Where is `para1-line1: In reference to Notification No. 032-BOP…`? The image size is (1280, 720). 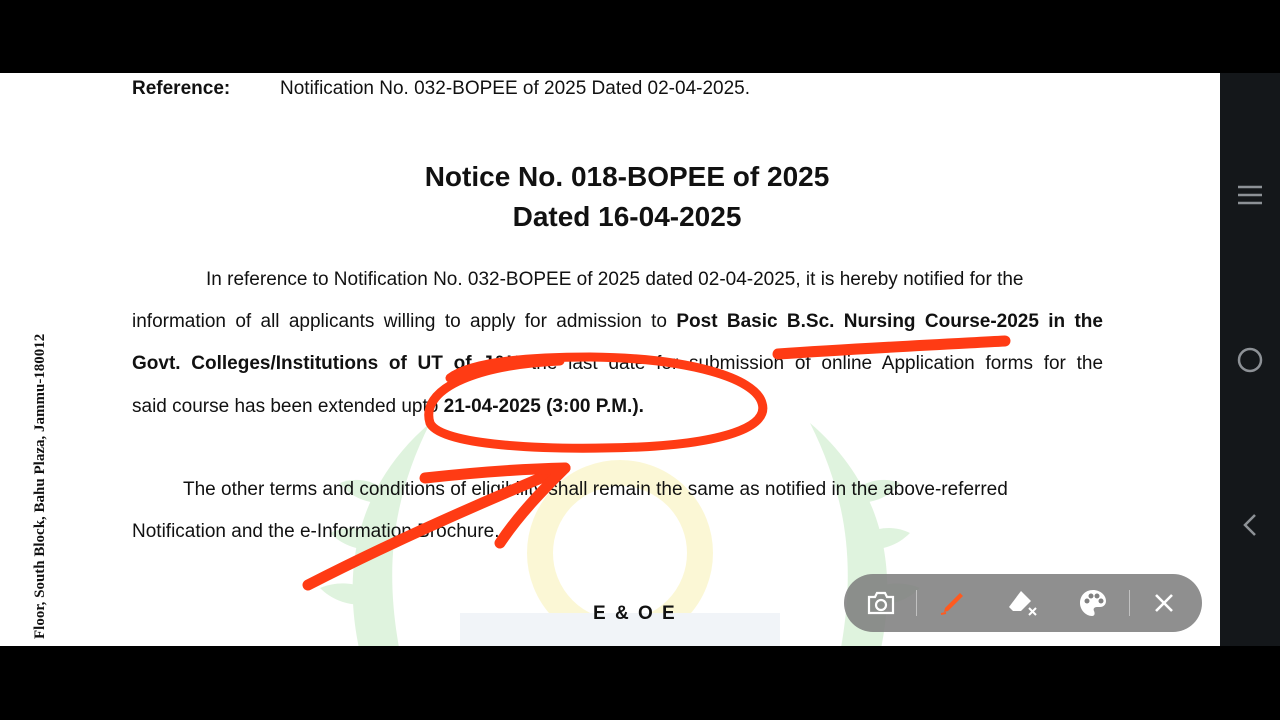
para1-line1: In reference to Notification No. 032-BOP… is located at coordinates (615, 279).